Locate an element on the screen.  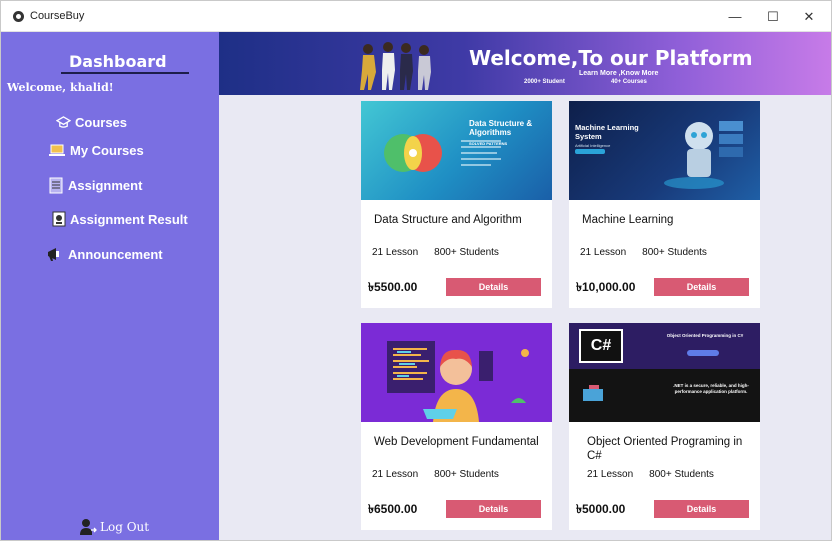
sidebar-item-announcement: Announcement is located at coordinates (104, 254).